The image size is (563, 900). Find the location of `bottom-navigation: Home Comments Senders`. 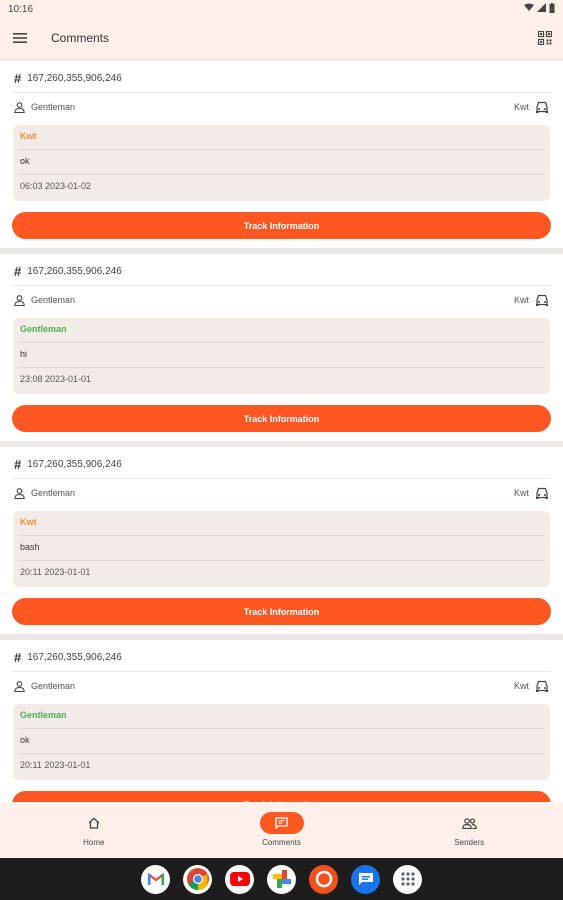

bottom-navigation: Home Comments Senders is located at coordinates (281, 830).